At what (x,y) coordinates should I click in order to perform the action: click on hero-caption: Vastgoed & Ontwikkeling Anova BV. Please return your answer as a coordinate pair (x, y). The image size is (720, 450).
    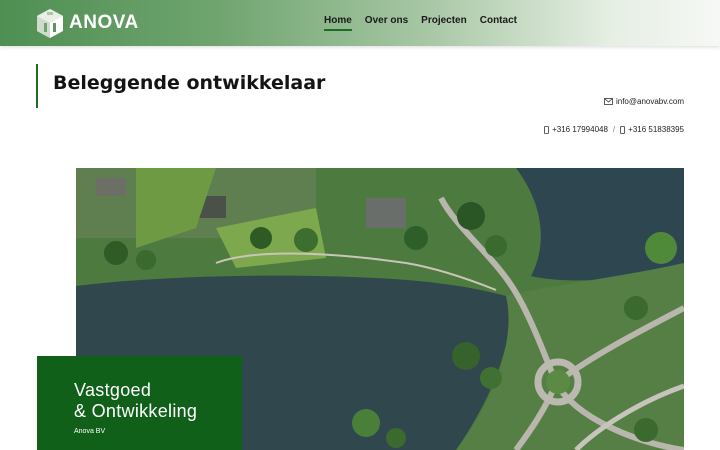
    Looking at the image, I should click on (139, 403).